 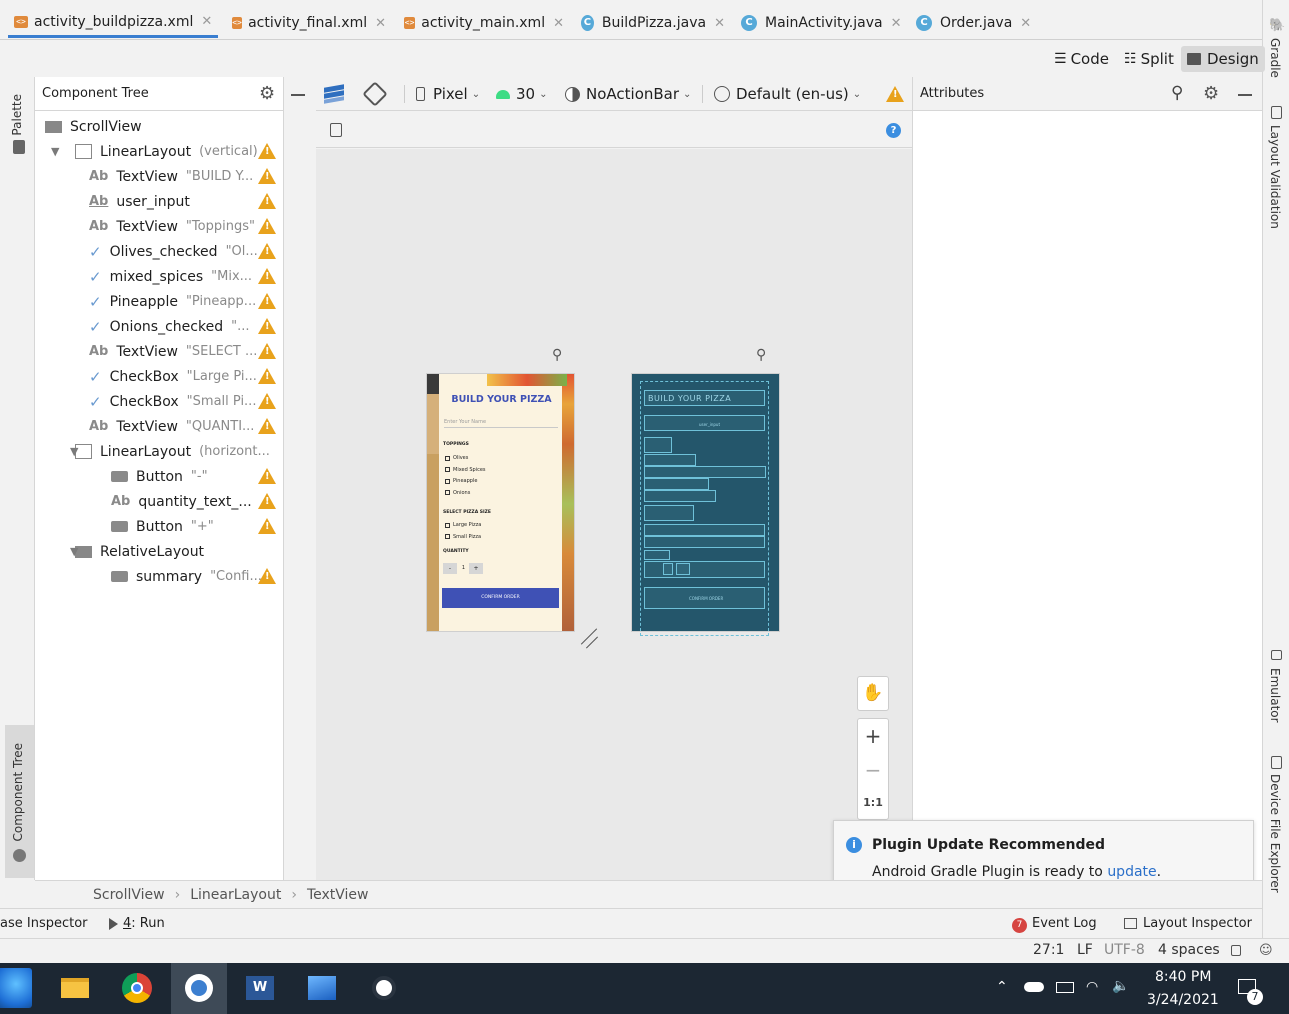 What do you see at coordinates (1085, 950) in the screenshot?
I see `line-separator: LF` at bounding box center [1085, 950].